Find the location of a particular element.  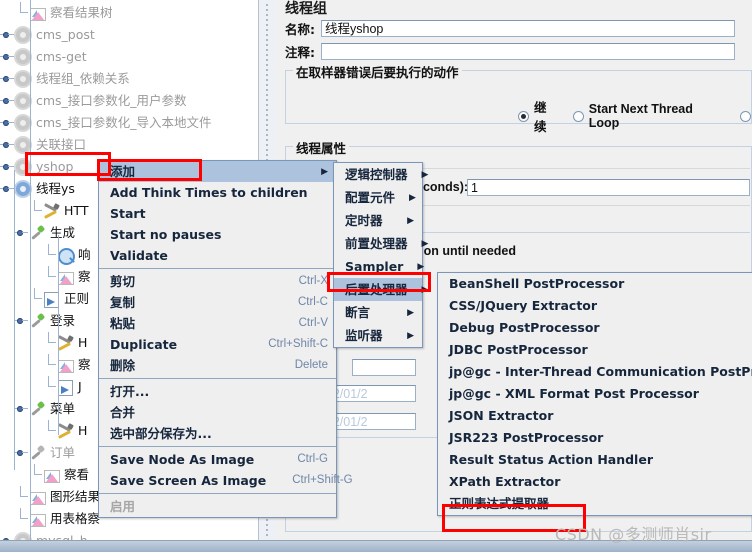

tree-item-8: 线程ys is located at coordinates (37, 189).